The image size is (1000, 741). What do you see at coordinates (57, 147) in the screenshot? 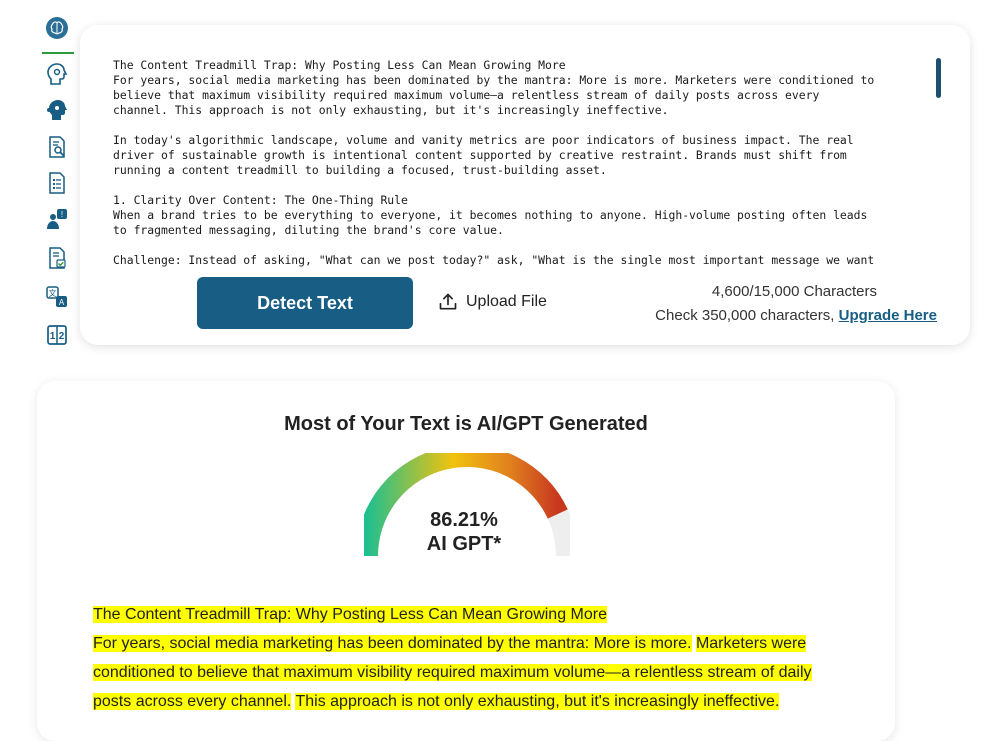
I see `document-search-icon` at bounding box center [57, 147].